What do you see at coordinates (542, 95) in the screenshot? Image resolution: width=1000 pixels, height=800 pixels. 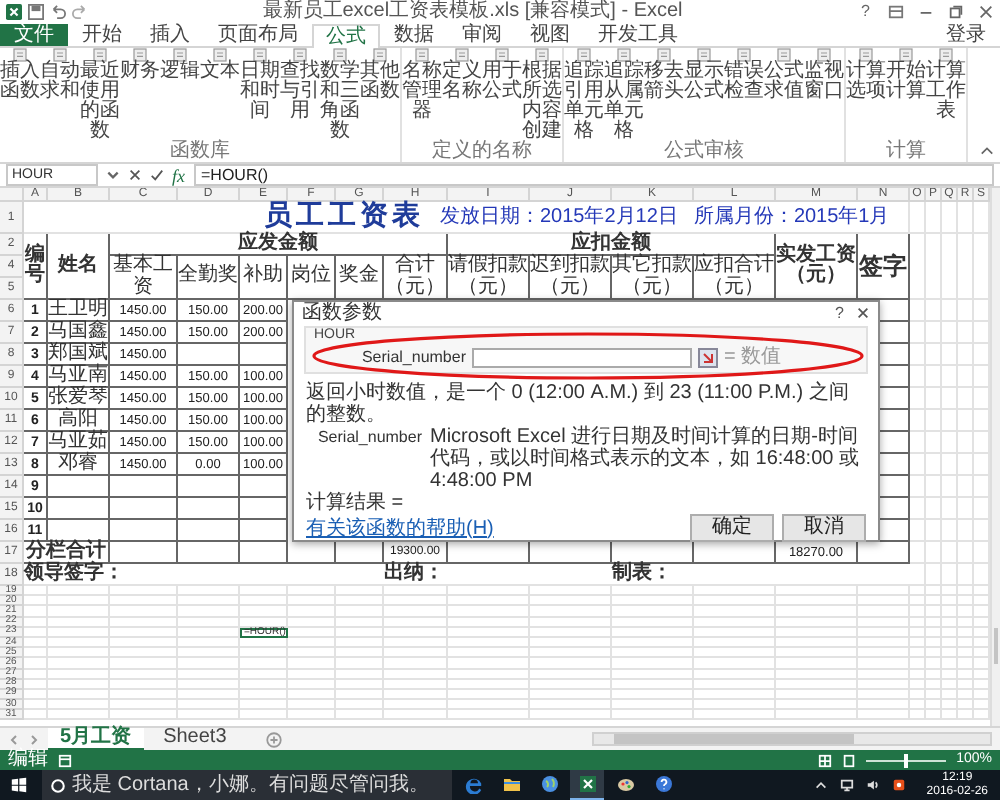 I see `ribbon-button: 根据所选内容创建` at bounding box center [542, 95].